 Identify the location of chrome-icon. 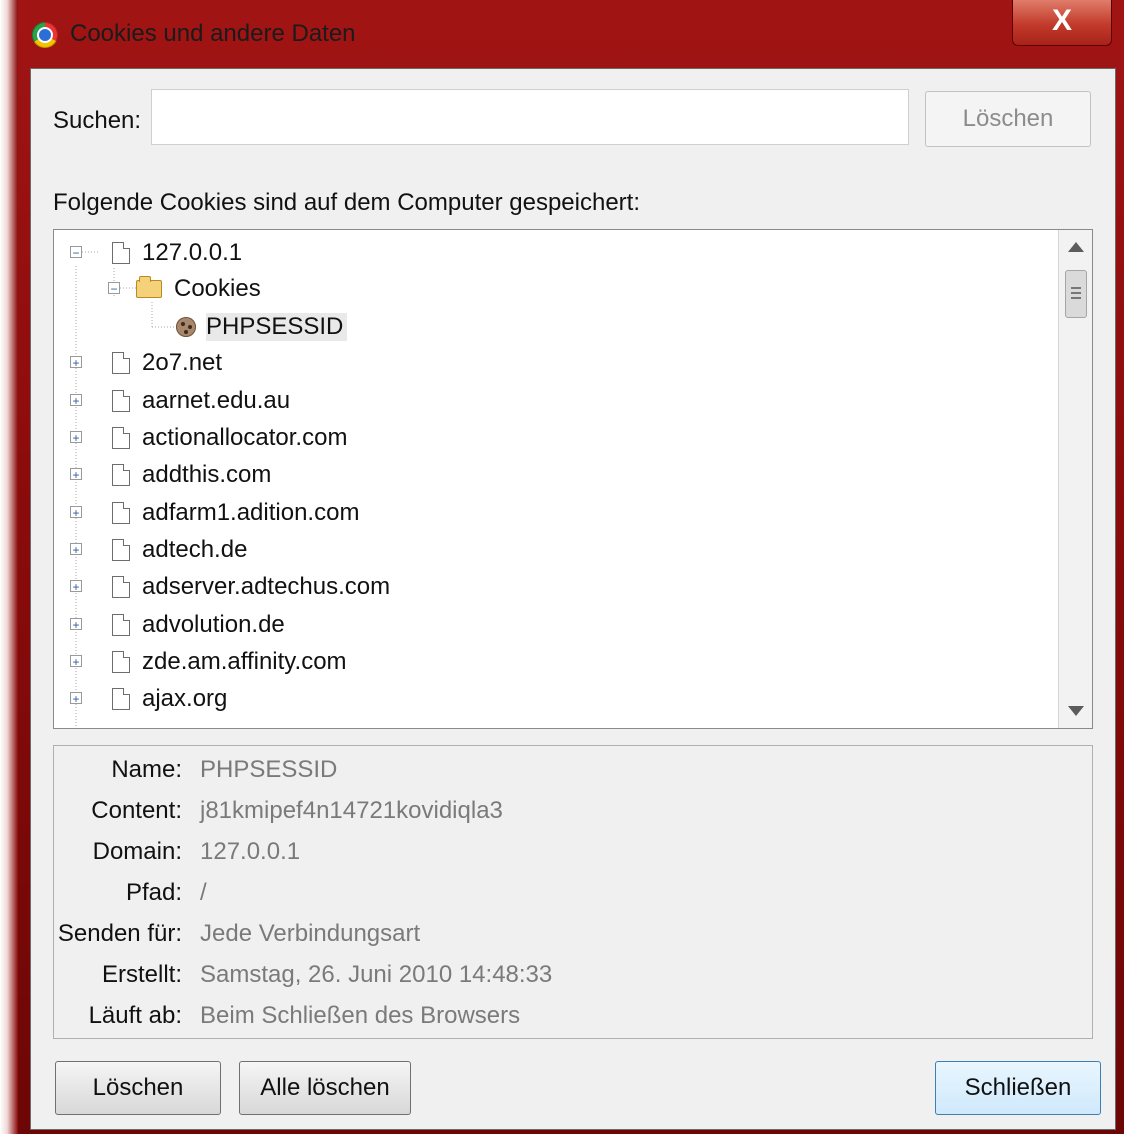
(45, 35).